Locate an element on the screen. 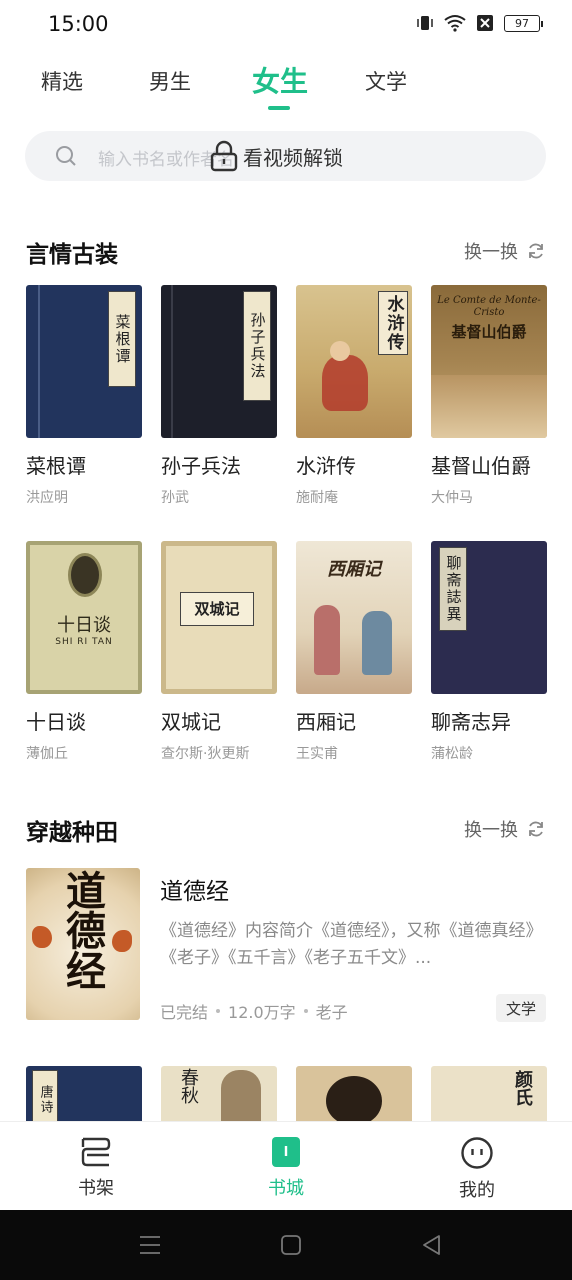 The height and width of the screenshot is (1280, 572). unlock-overlay: 看视频解锁 is located at coordinates (276, 156).